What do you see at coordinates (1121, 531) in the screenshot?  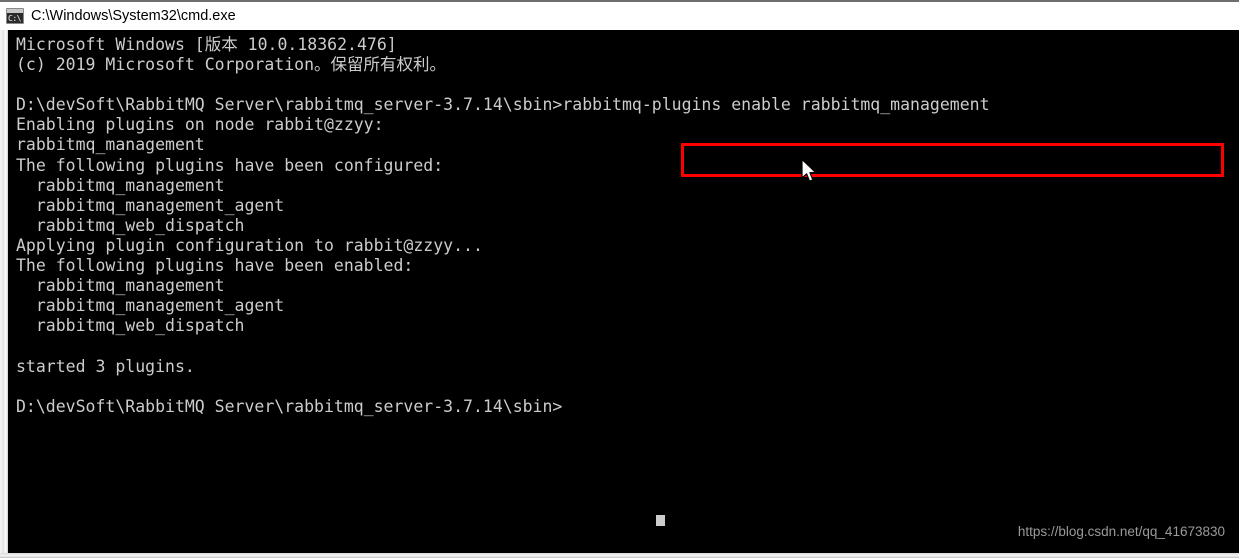 I see `watermark-text: https://blog.csdn.net/qq_41673830` at bounding box center [1121, 531].